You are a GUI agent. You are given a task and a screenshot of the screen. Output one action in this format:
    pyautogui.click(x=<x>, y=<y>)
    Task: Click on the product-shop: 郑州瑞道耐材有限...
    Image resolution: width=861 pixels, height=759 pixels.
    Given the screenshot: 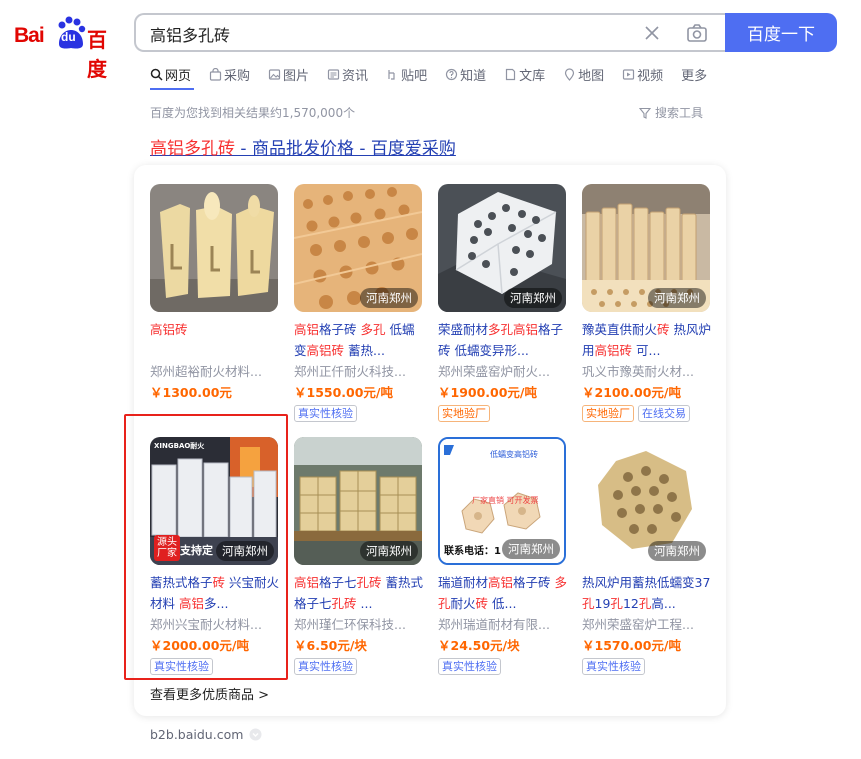 What is the action you would take?
    pyautogui.click(x=503, y=624)
    